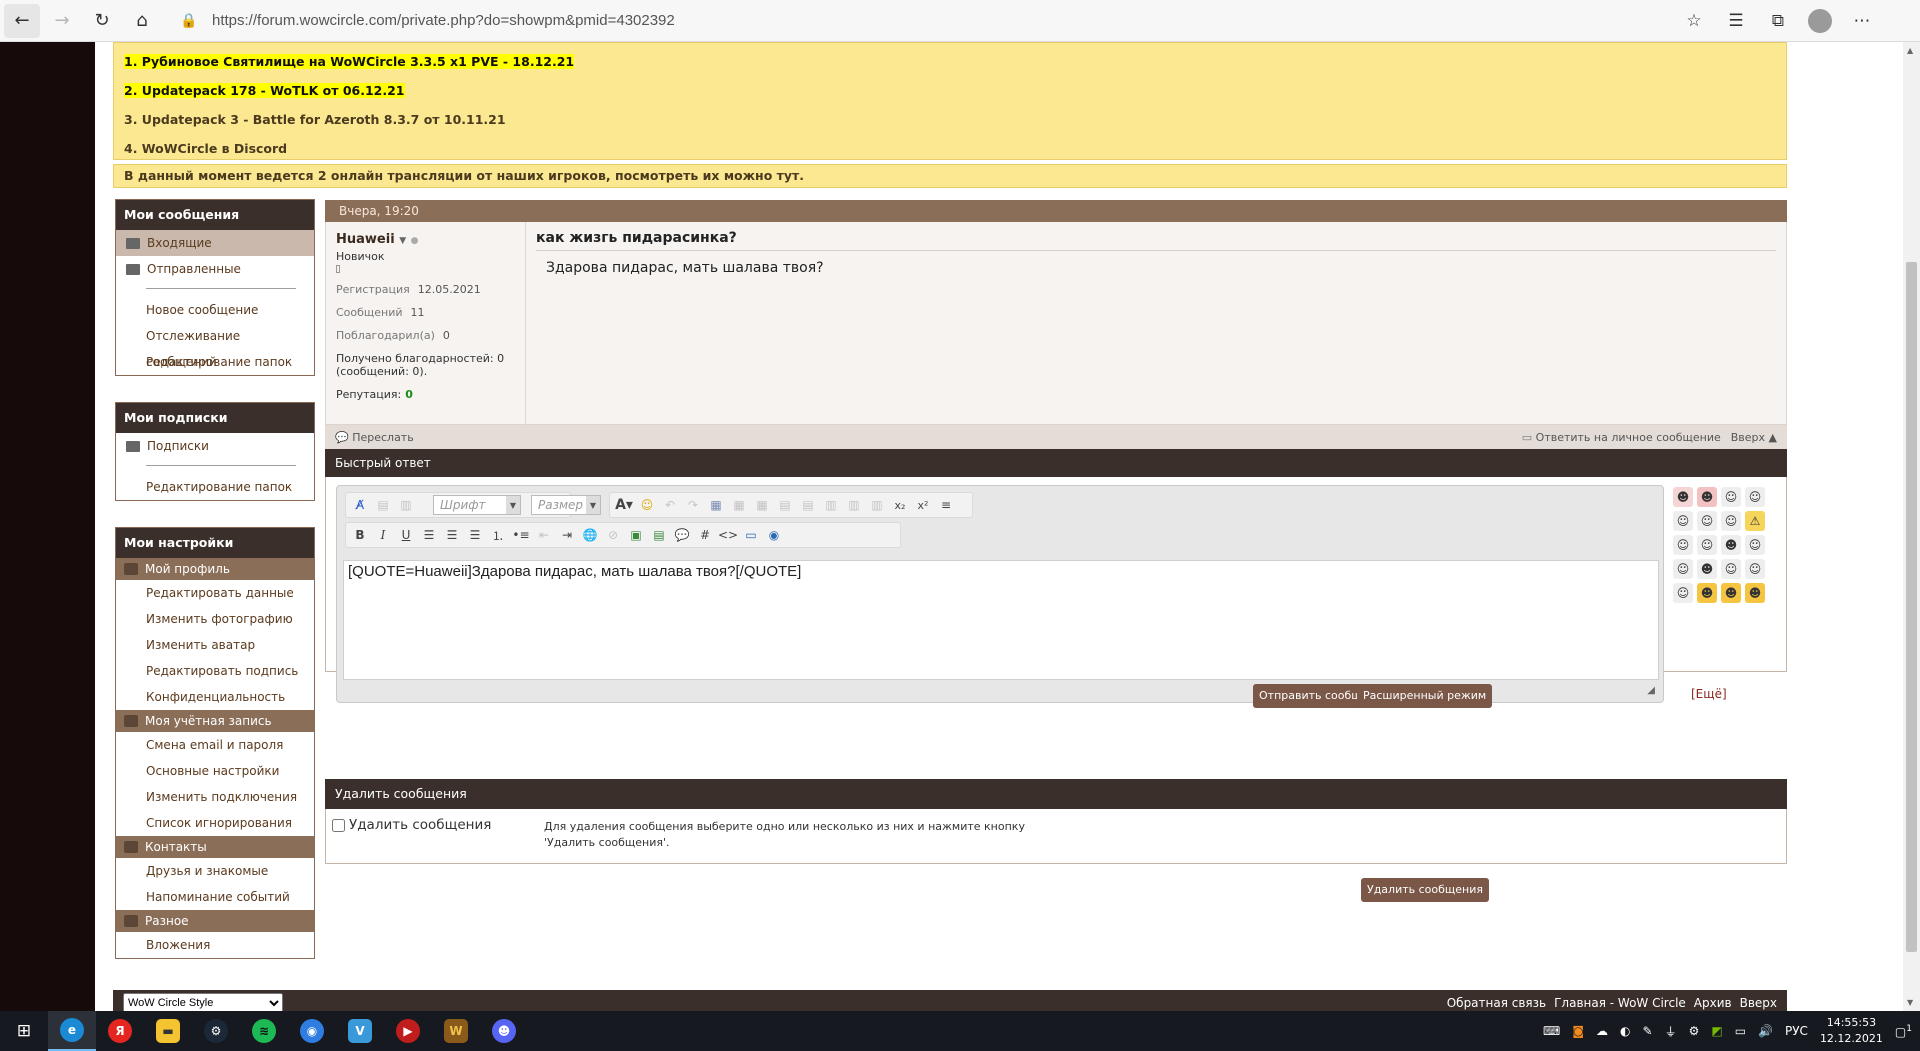 This screenshot has width=1920, height=1051. What do you see at coordinates (142, 21) in the screenshot?
I see `home-icon: ⌂` at bounding box center [142, 21].